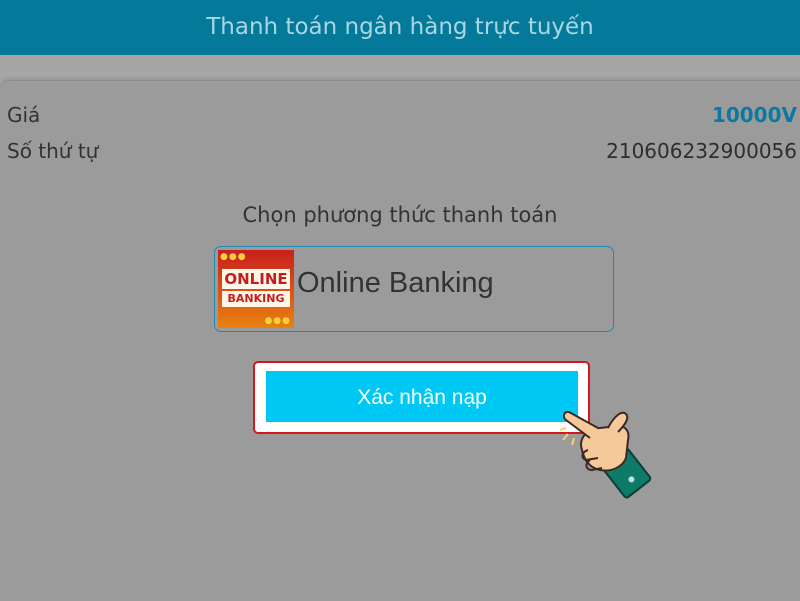  I want to click on online-banking-logo: ●●● ONLINE BANKING ●●●, so click(256, 289).